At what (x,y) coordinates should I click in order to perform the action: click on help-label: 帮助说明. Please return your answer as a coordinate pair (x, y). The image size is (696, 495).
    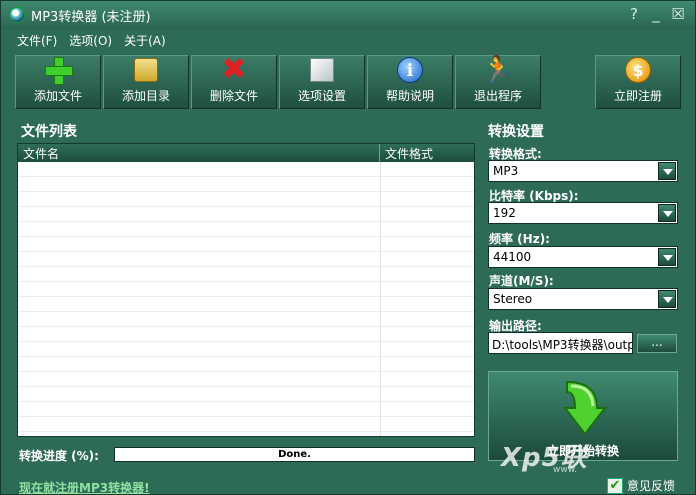
    Looking at the image, I should click on (409, 96).